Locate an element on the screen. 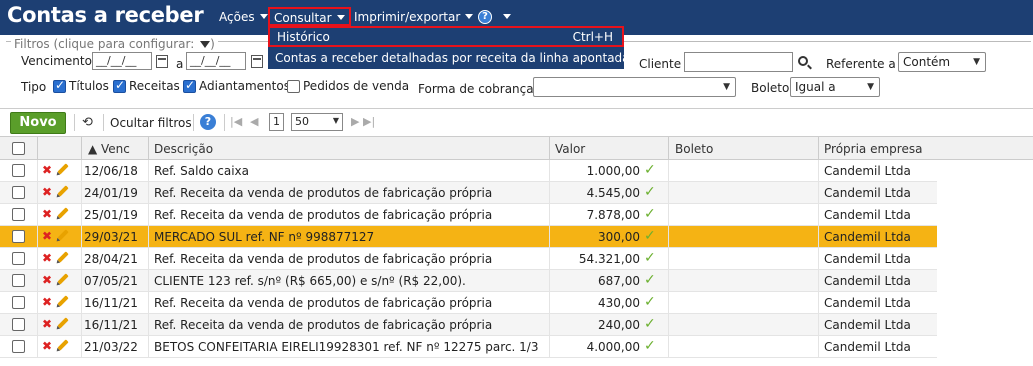 This screenshot has height=366, width=1033. cell-venc: 07/05/21 is located at coordinates (111, 281).